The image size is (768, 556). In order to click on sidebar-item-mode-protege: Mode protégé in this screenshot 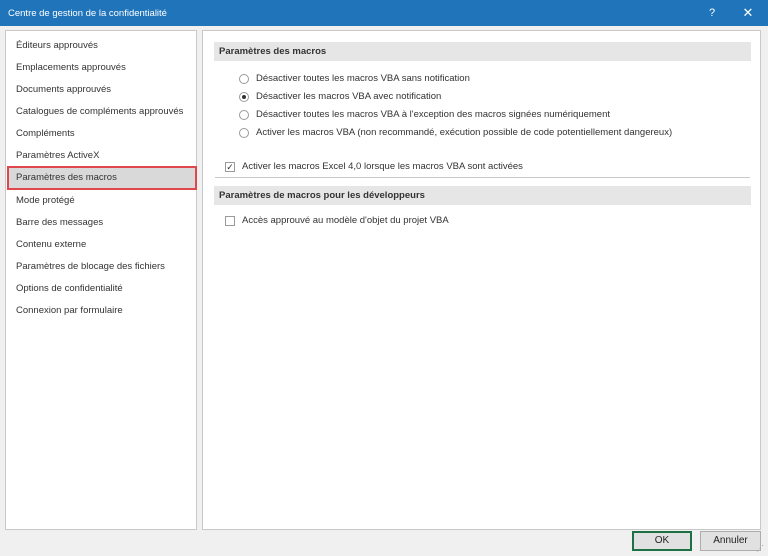, I will do `click(102, 201)`.